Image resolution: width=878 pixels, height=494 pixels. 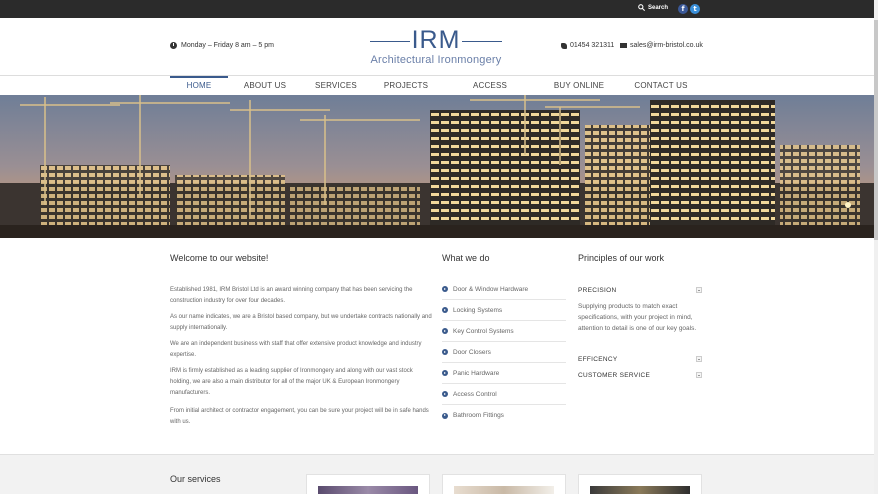 I want to click on site-logo: IRM Architectural Ironmongery, so click(x=436, y=46).